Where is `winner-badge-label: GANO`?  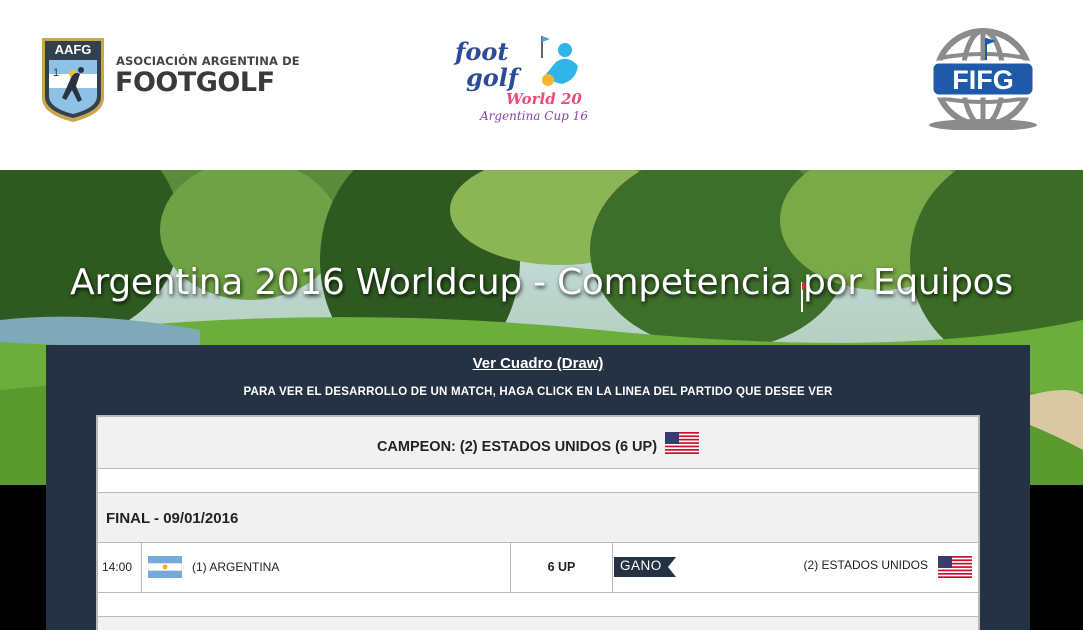
winner-badge-label: GANO is located at coordinates (641, 565).